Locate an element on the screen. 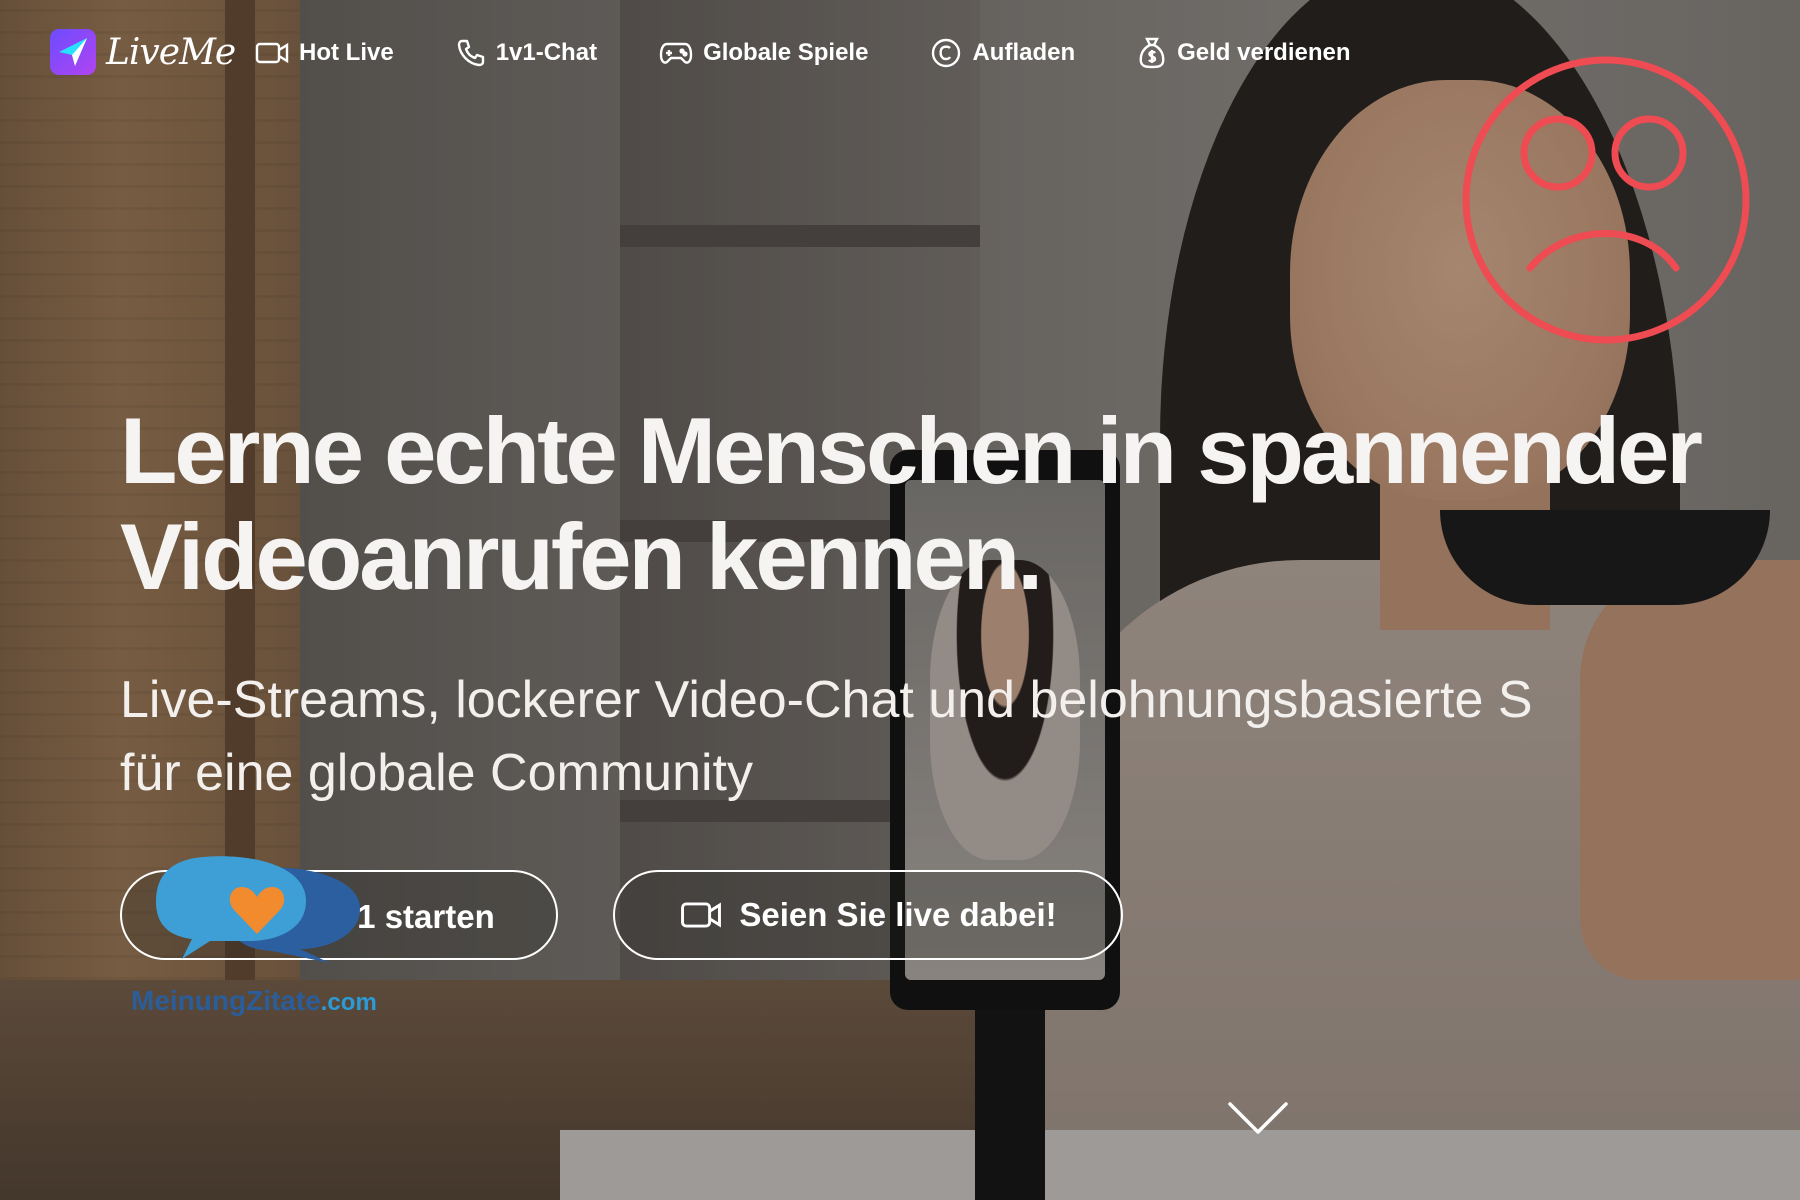 This screenshot has height=1200, width=1800. hero-headline-line-2: Videoanrufen kennen. is located at coordinates (581, 556).